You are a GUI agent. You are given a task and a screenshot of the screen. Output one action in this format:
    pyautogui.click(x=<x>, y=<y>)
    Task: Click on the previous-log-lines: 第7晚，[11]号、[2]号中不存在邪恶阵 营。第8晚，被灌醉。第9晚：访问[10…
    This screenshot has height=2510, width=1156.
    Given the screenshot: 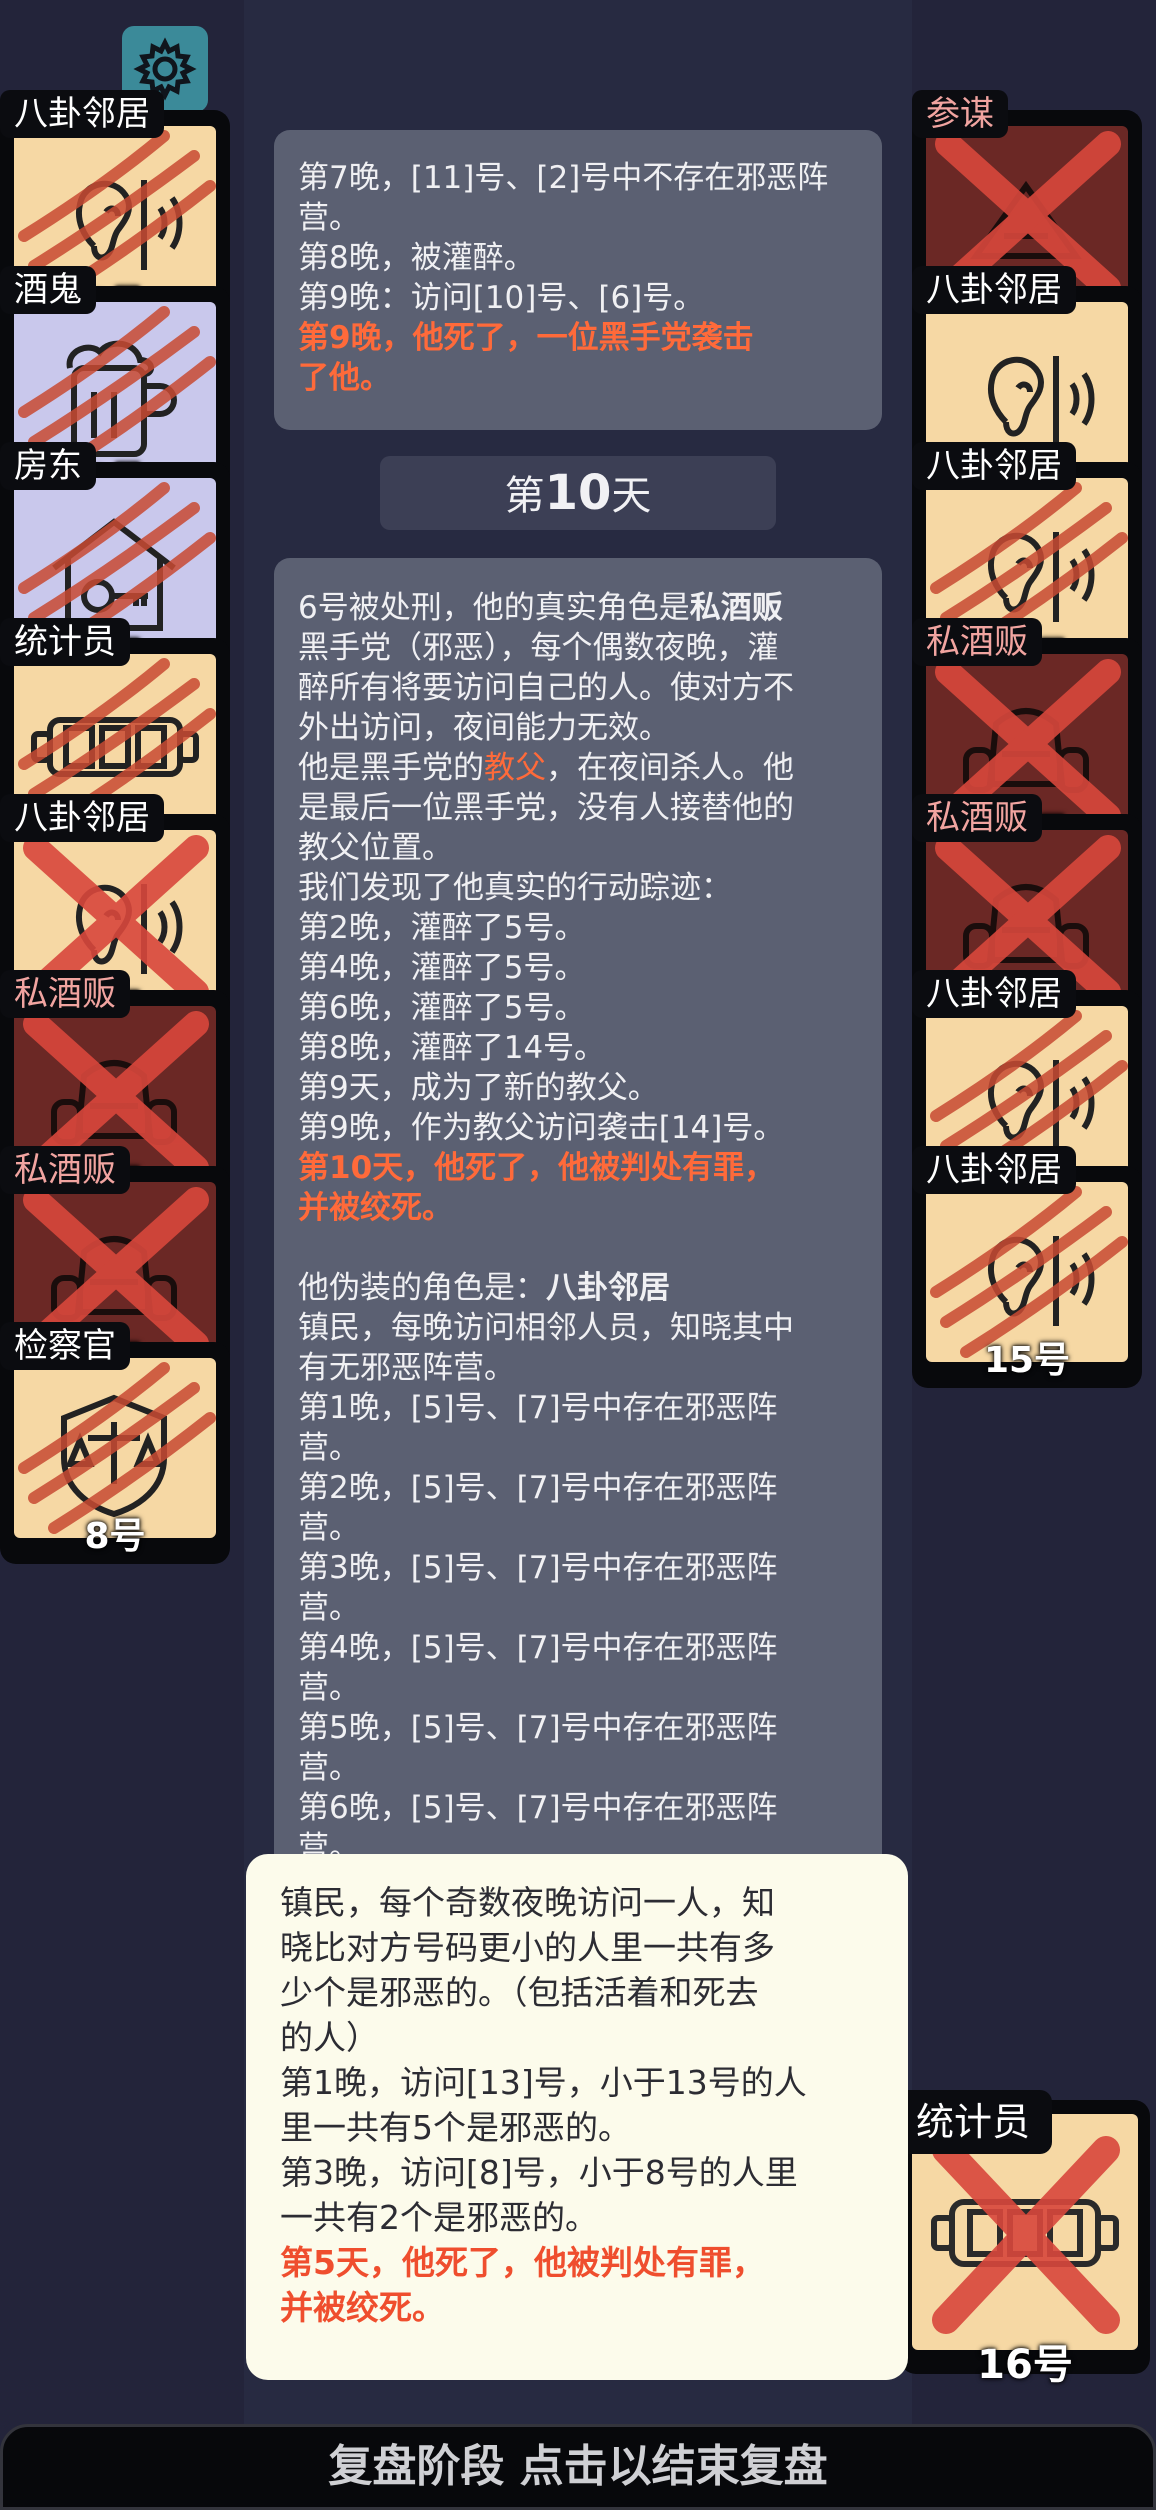 What is the action you would take?
    pyautogui.click(x=578, y=278)
    